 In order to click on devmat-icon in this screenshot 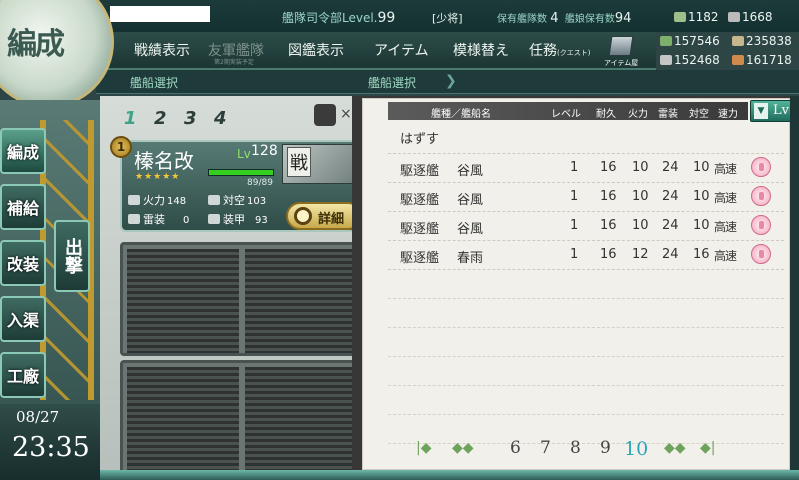, I will do `click(734, 17)`.